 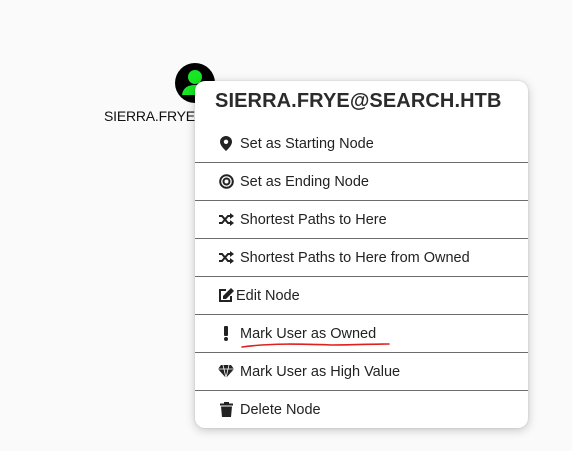 I want to click on menu-title: SIERRA.FRYE@SEARCH.HTB, so click(x=358, y=101).